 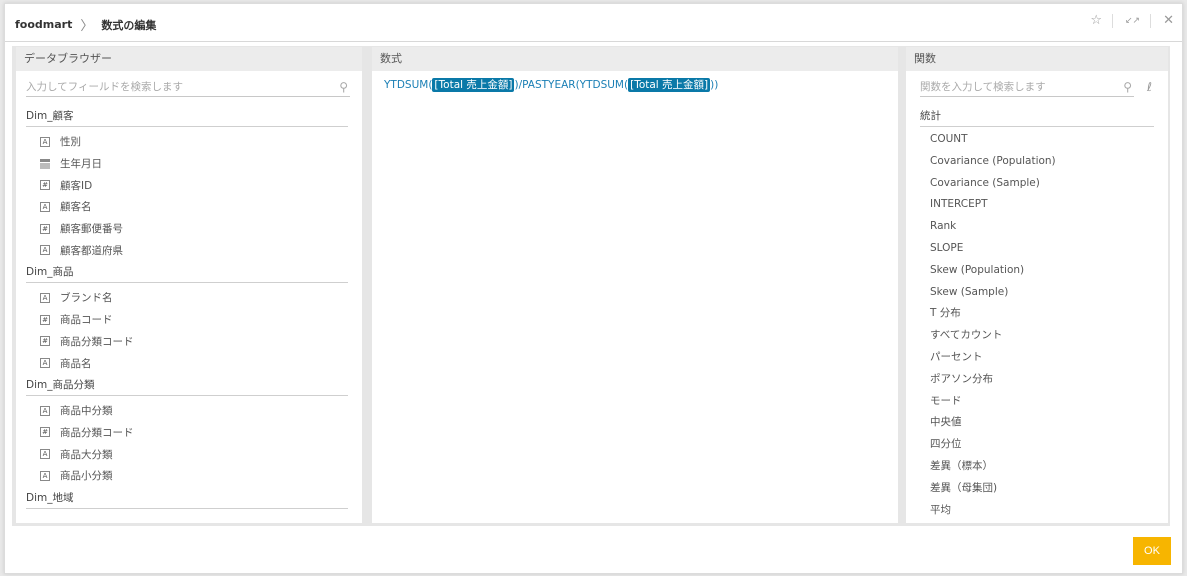 I want to click on field-item: A 商品小分類, so click(x=187, y=476).